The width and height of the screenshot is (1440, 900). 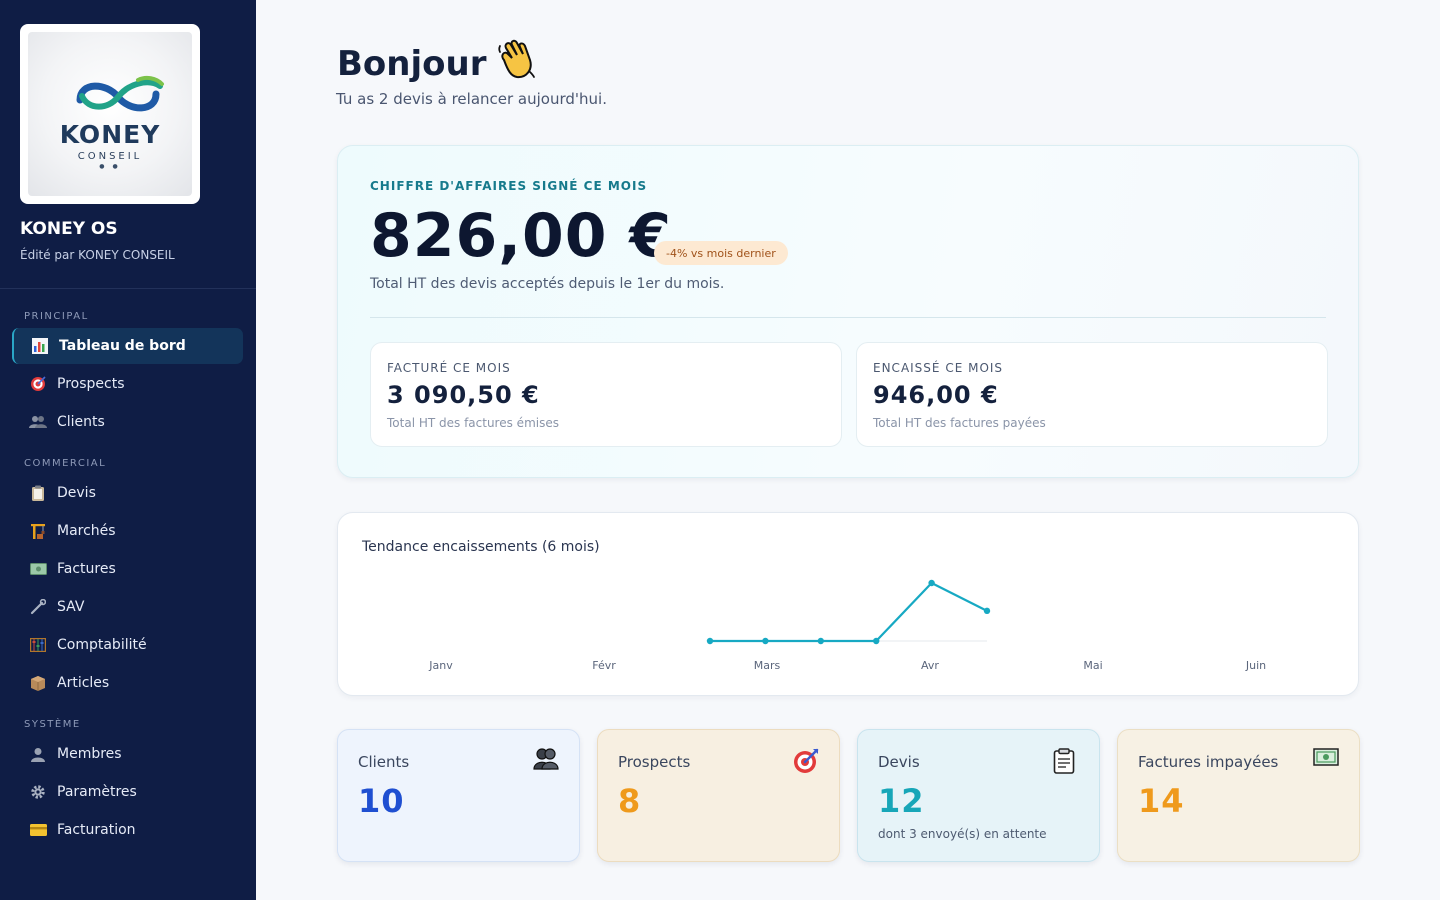 What do you see at coordinates (71, 607) in the screenshot?
I see `sidebar-item-label: SAV` at bounding box center [71, 607].